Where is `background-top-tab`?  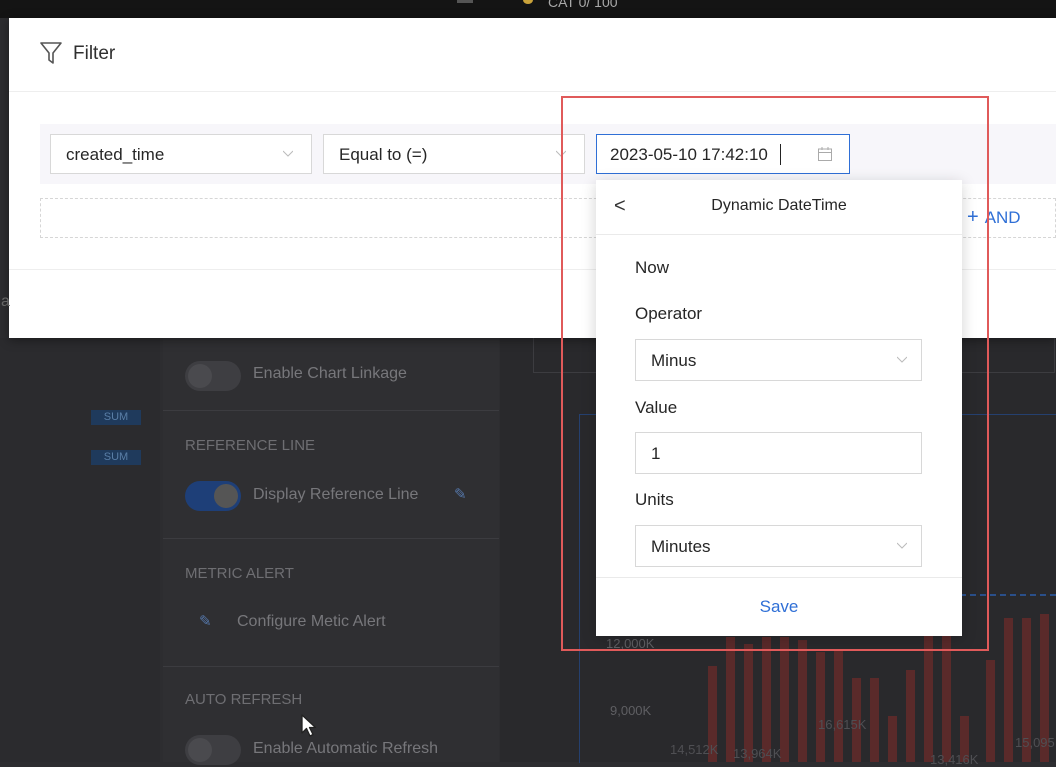
background-top-tab is located at coordinates (465, 1).